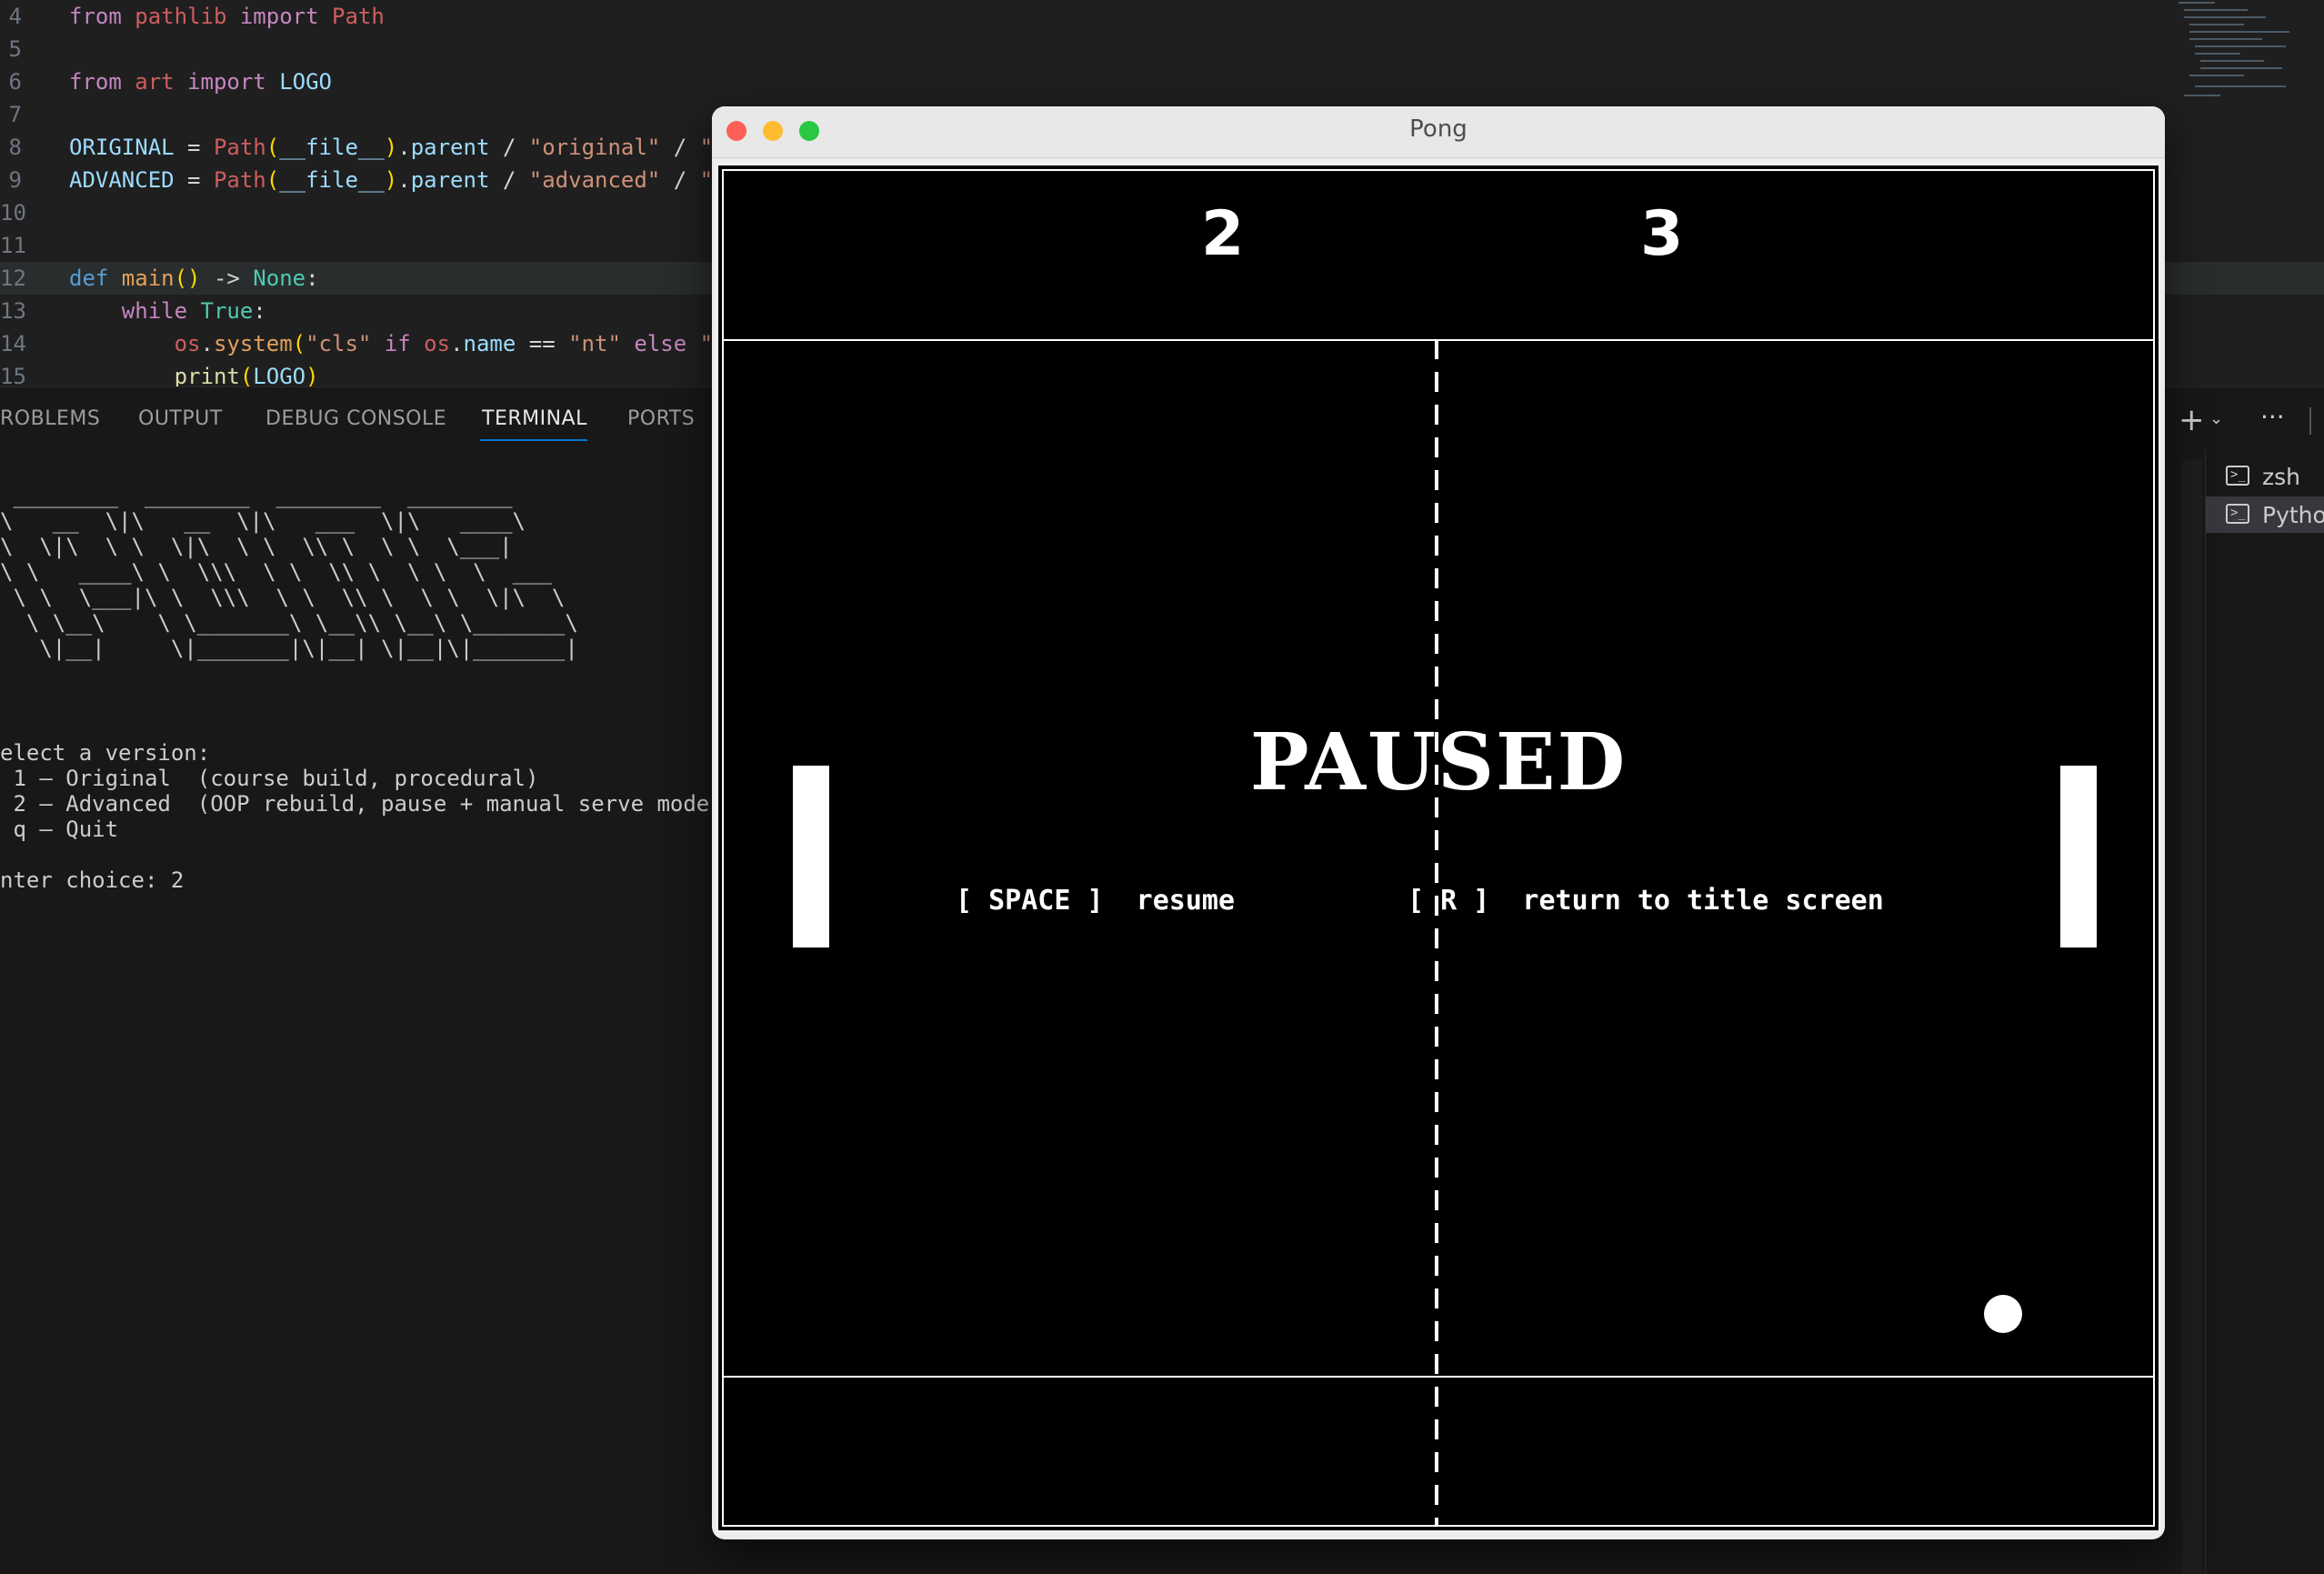 This screenshot has width=2324, height=1574. I want to click on top-boundary-line, so click(1438, 340).